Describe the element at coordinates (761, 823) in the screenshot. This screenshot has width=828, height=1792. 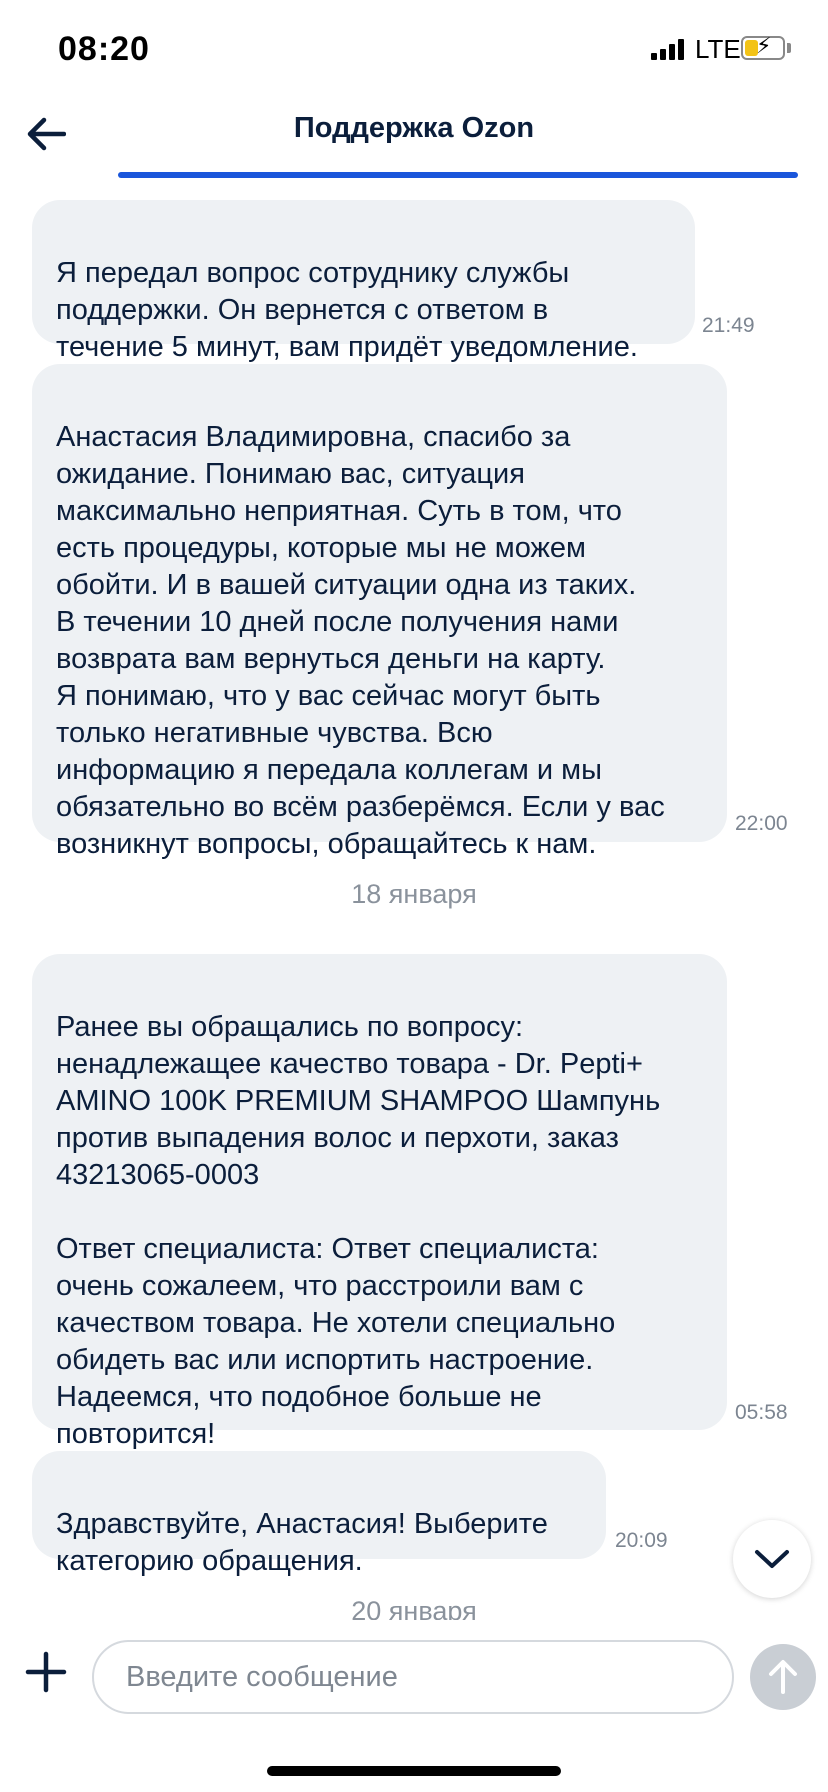
I see `message-time: 22:00` at that location.